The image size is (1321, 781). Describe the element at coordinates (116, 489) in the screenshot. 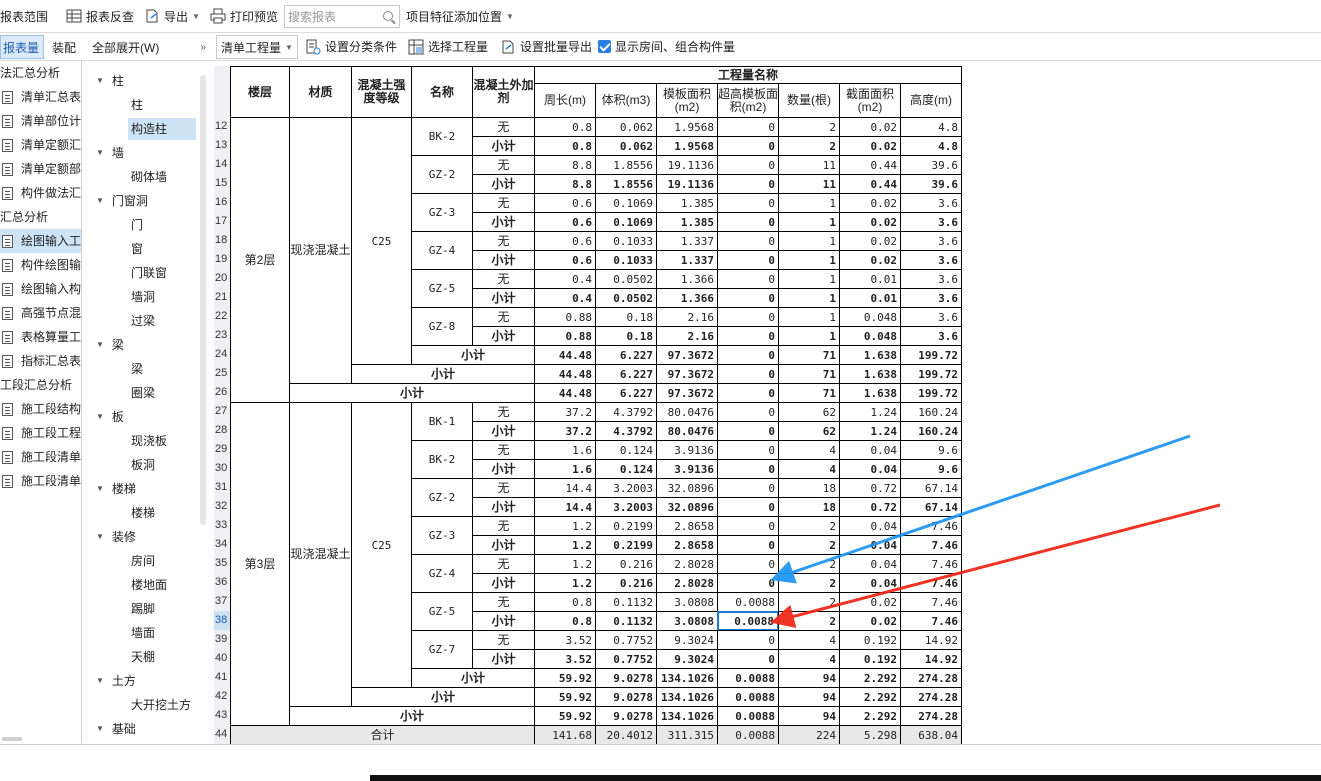

I see `tree-group-5: ▼ 楼梯` at that location.